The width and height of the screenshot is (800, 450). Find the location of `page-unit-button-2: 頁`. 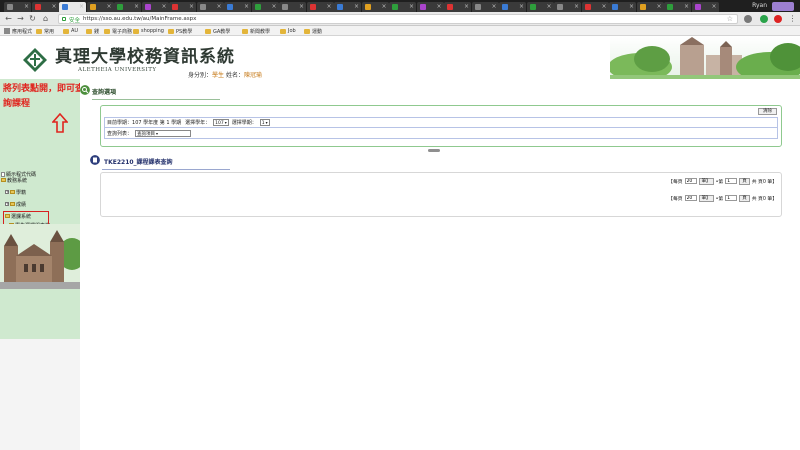

page-unit-button-2: 頁 is located at coordinates (744, 198).